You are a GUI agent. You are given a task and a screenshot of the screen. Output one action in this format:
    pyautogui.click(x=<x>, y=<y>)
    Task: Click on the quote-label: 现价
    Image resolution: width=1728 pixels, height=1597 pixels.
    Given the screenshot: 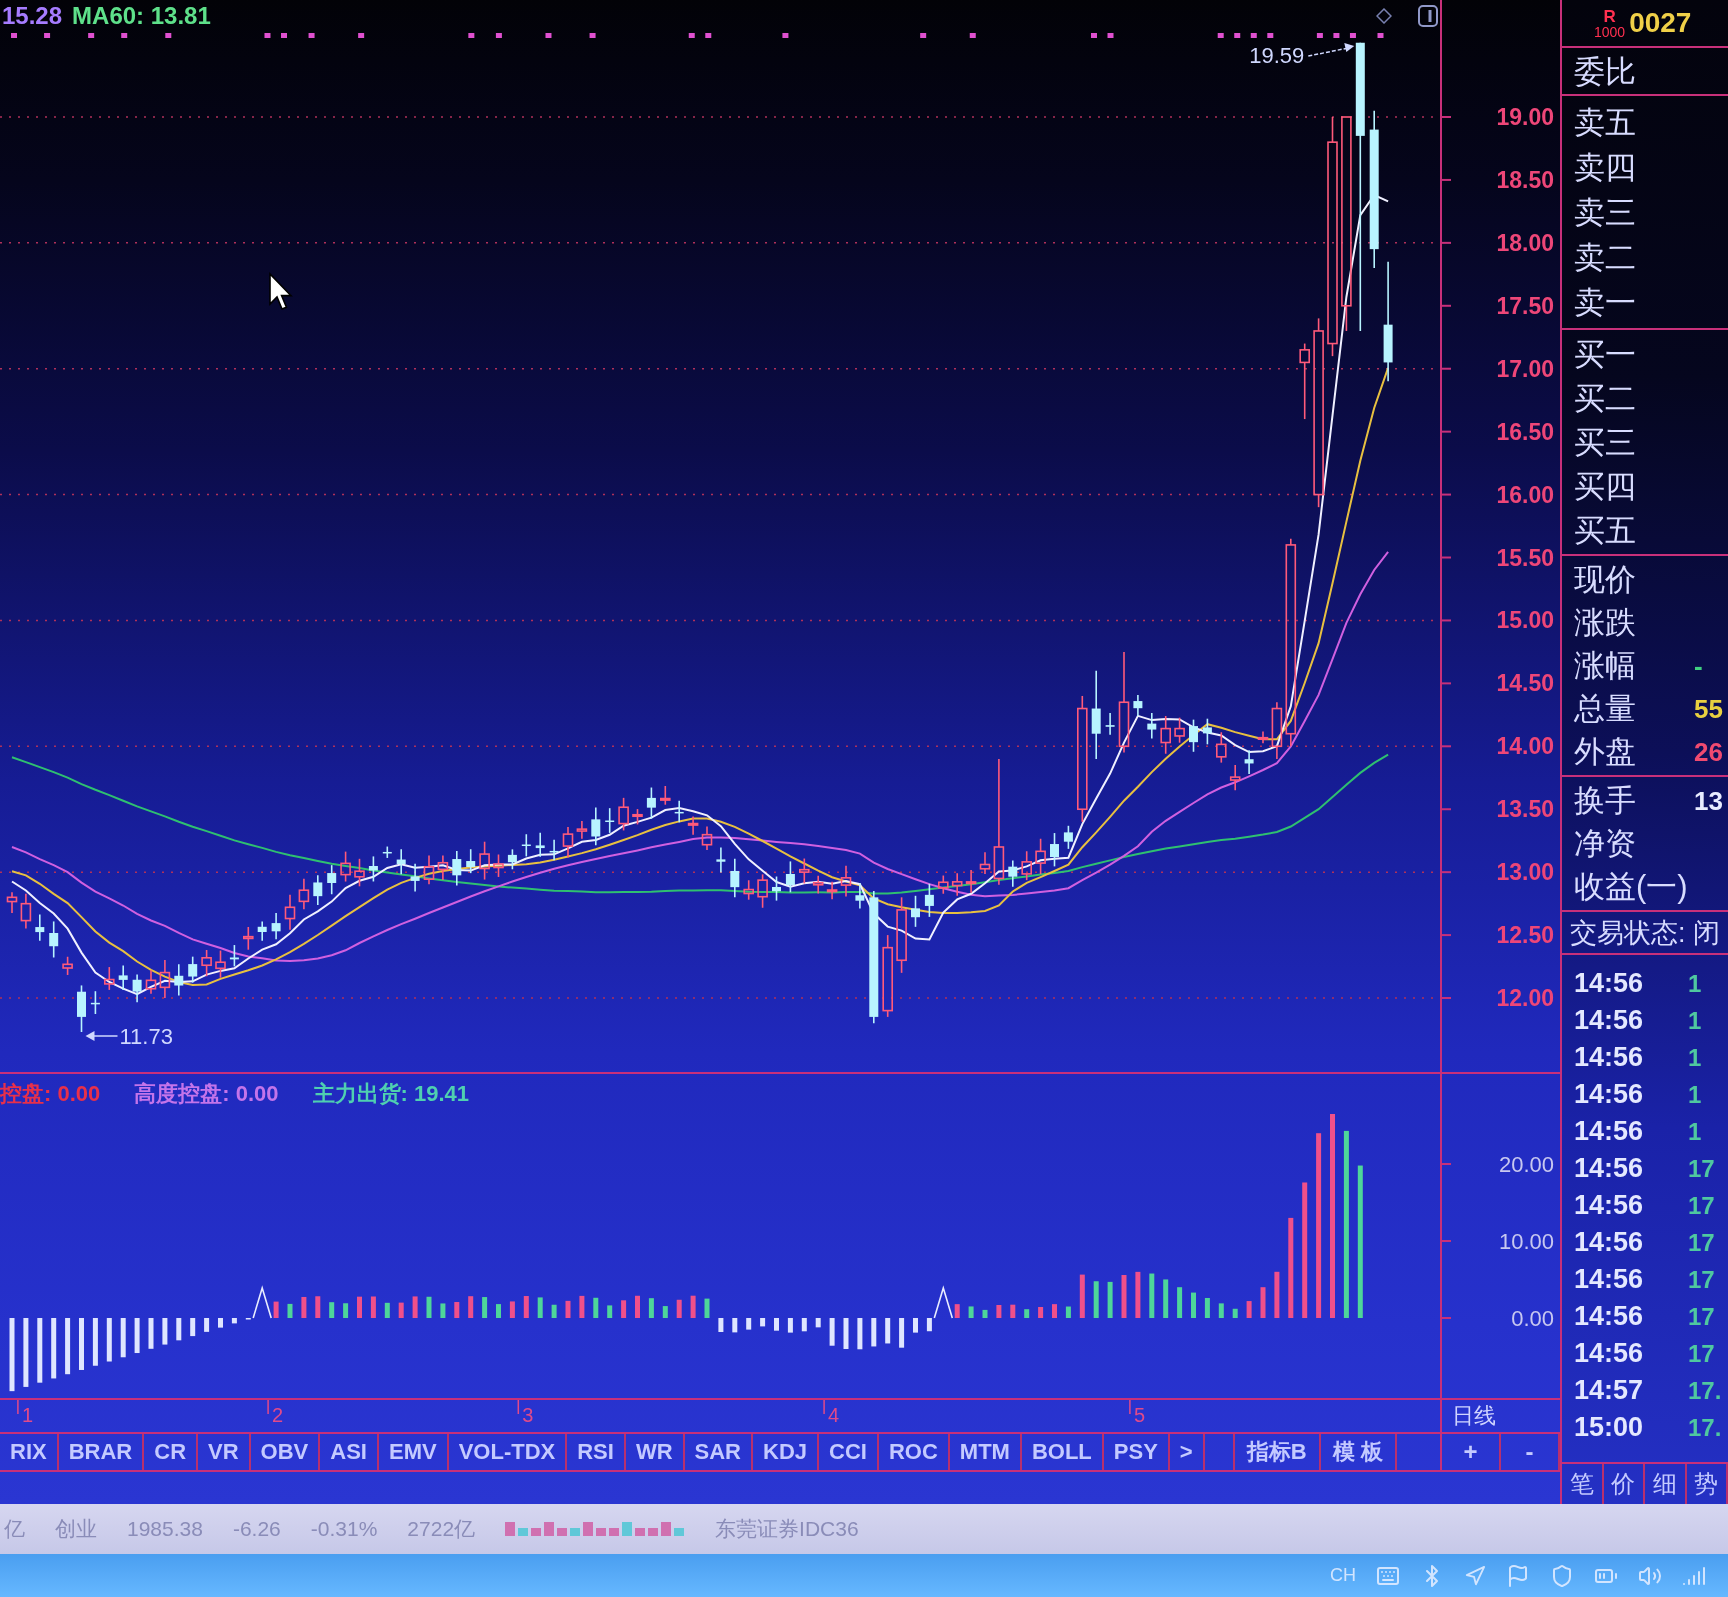 What is the action you would take?
    pyautogui.click(x=1605, y=579)
    